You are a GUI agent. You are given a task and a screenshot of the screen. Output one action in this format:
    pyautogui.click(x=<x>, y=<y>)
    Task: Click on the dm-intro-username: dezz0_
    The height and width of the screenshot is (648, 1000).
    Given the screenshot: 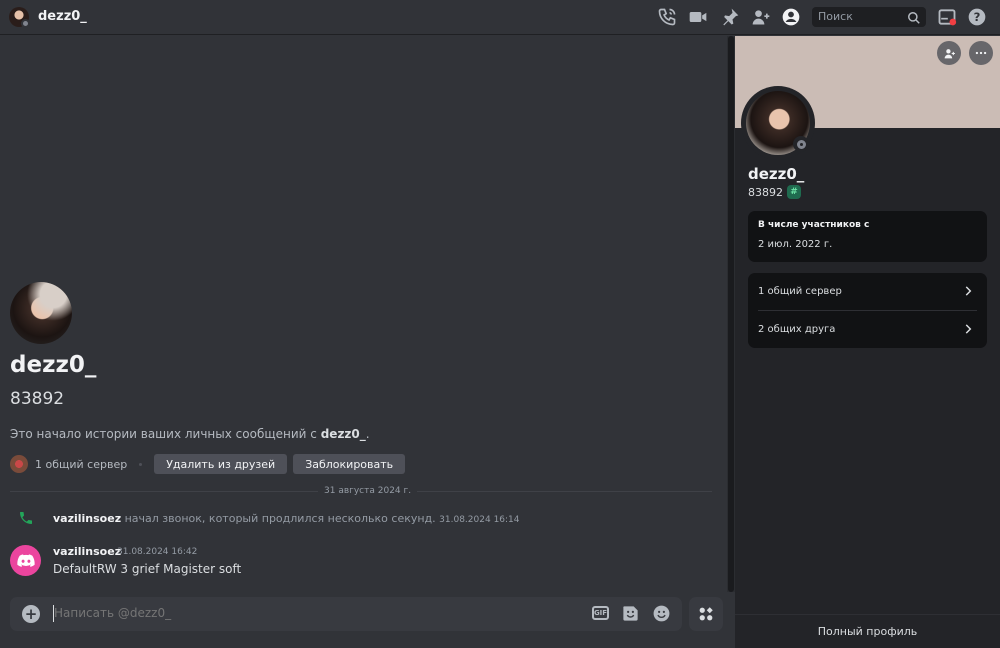 What is the action you would take?
    pyautogui.click(x=343, y=434)
    